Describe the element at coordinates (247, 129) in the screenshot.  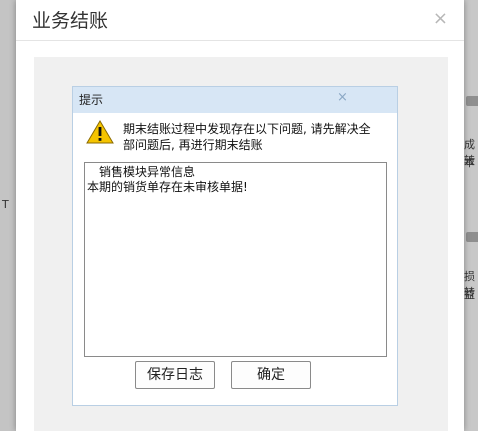
I see `message-line: 期末结账过程中发现存在以下问题, 请先解决全` at that location.